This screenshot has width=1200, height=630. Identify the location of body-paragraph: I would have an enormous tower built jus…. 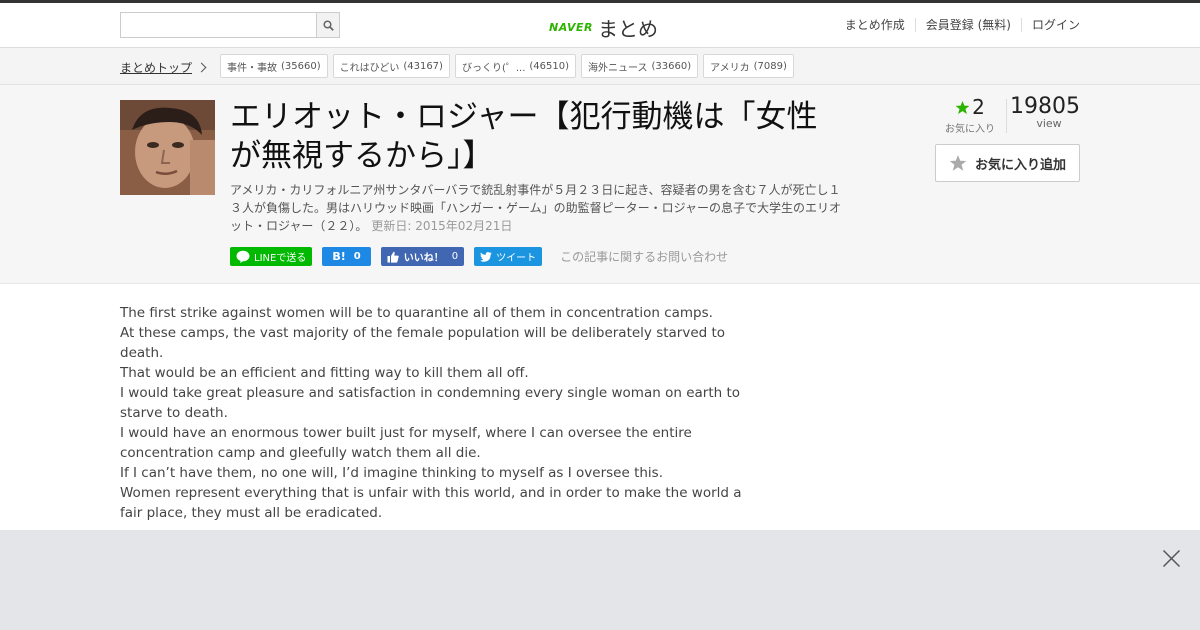
(406, 443).